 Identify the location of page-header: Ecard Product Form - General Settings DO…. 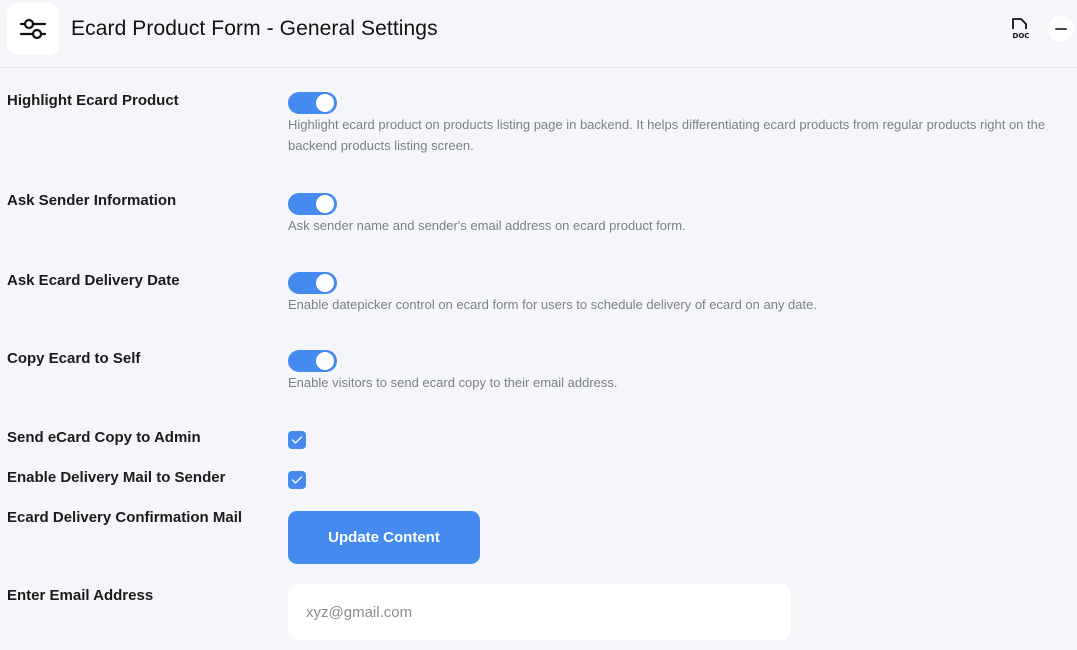
(538, 34).